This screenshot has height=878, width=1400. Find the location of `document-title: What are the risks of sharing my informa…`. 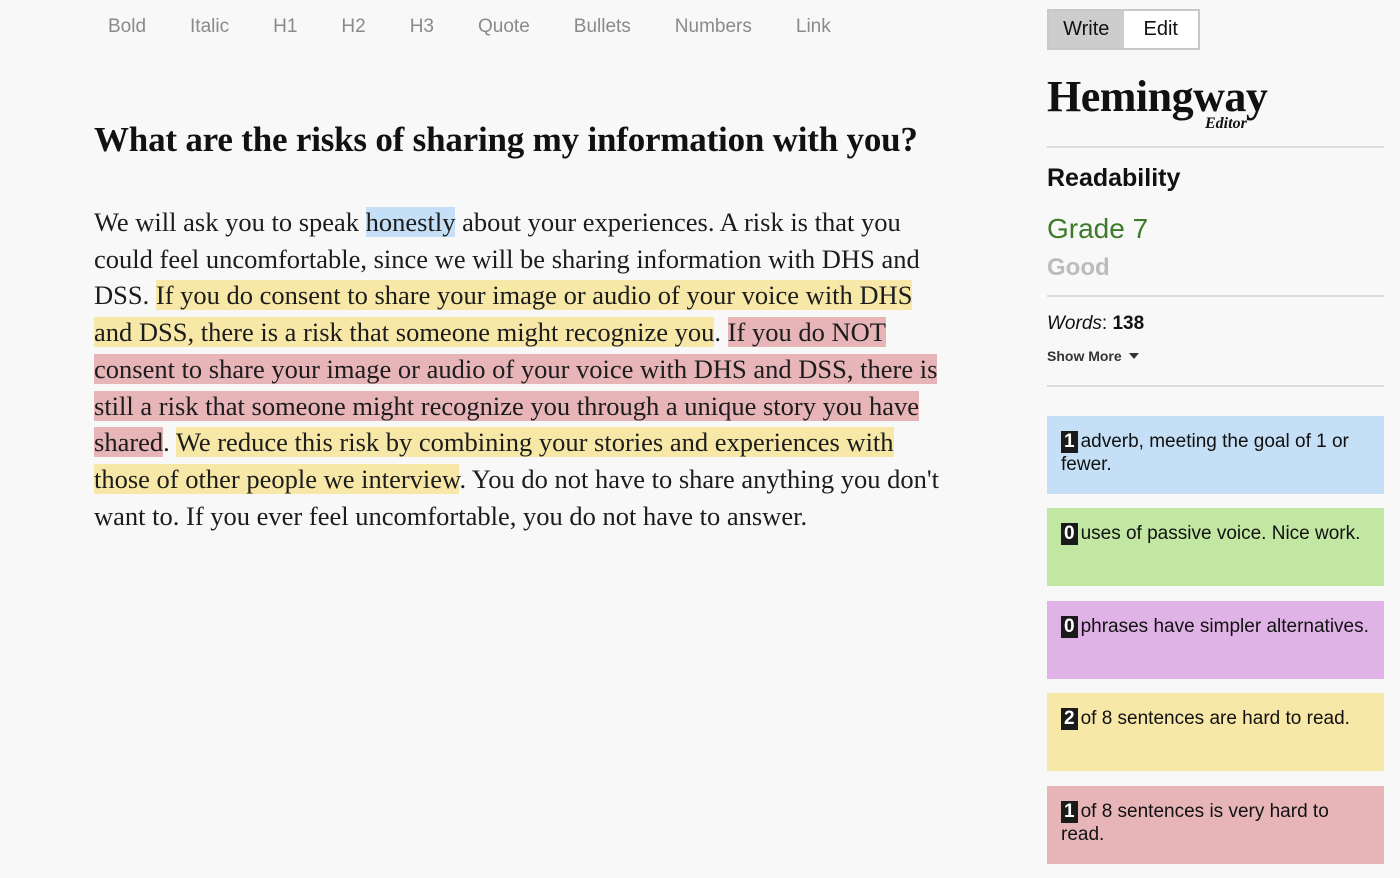

document-title: What are the risks of sharing my informa… is located at coordinates (524, 140).